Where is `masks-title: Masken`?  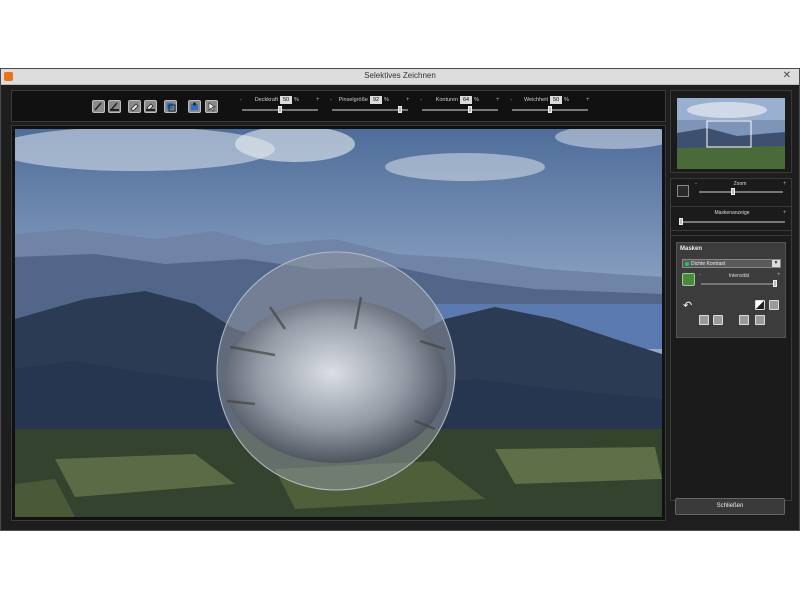
masks-title: Masken is located at coordinates (691, 249).